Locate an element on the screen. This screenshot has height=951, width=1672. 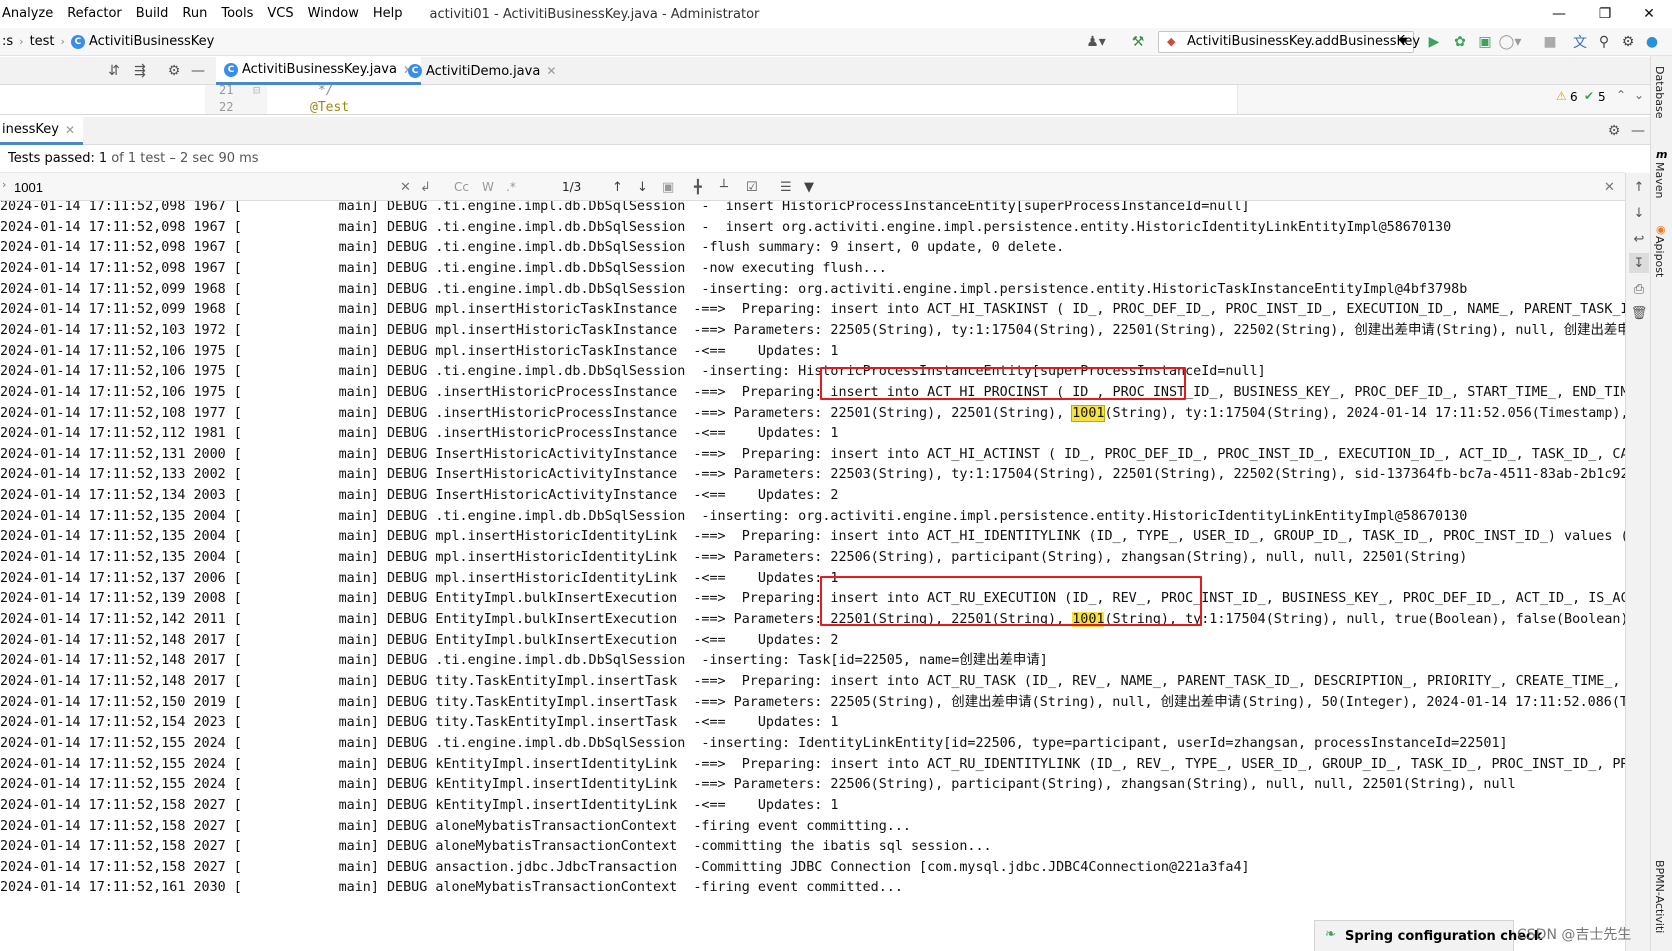
plugin-logo-icon: ● is located at coordinates (1652, 42).